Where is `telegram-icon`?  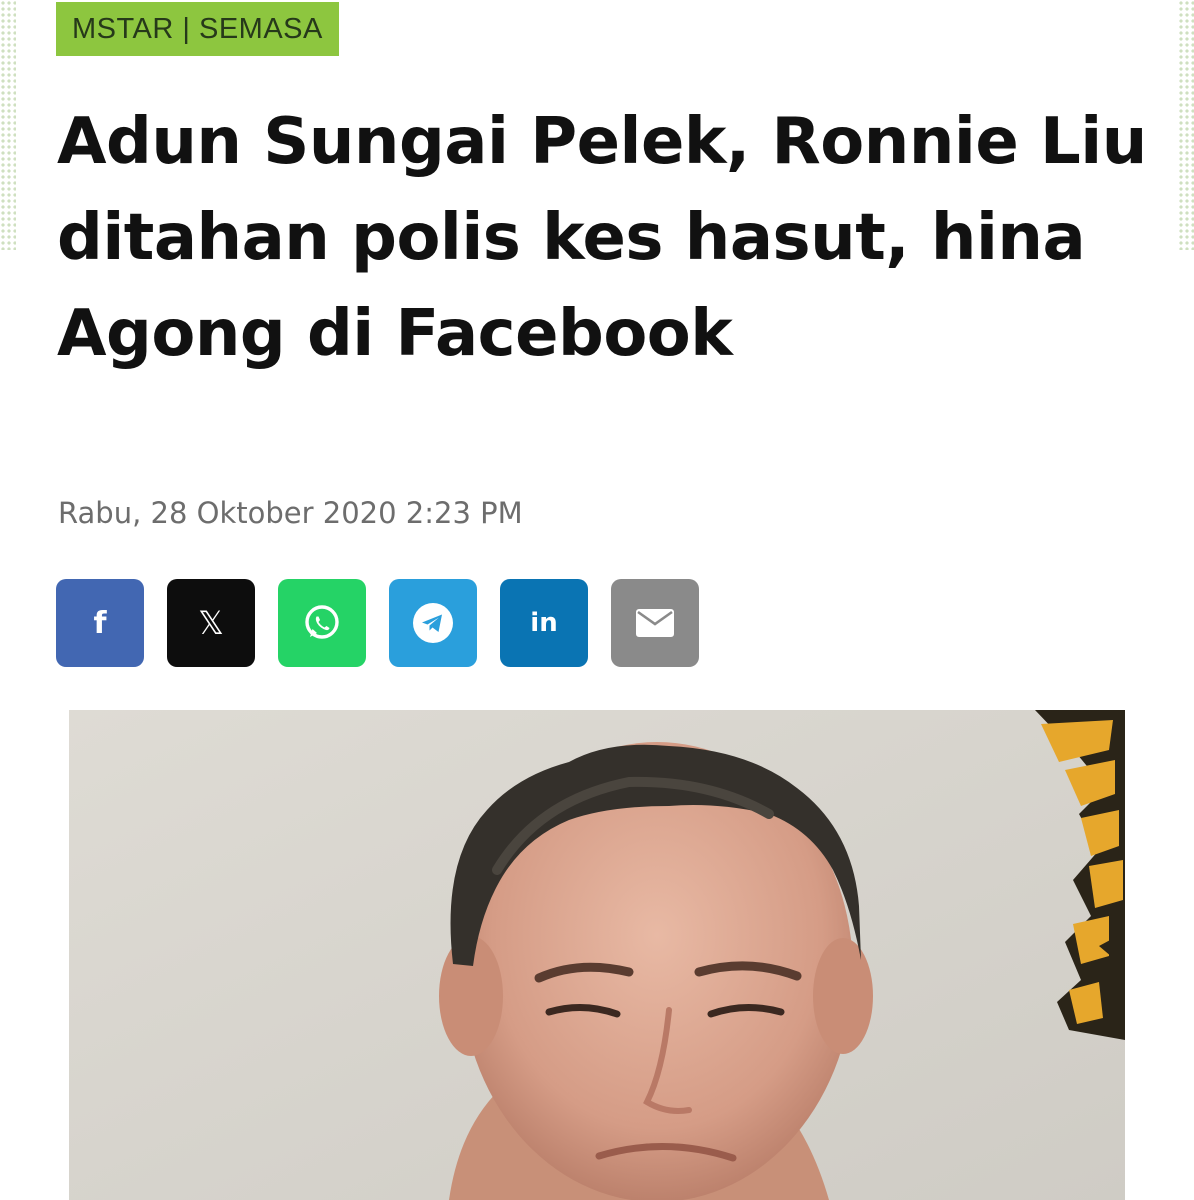 telegram-icon is located at coordinates (433, 623).